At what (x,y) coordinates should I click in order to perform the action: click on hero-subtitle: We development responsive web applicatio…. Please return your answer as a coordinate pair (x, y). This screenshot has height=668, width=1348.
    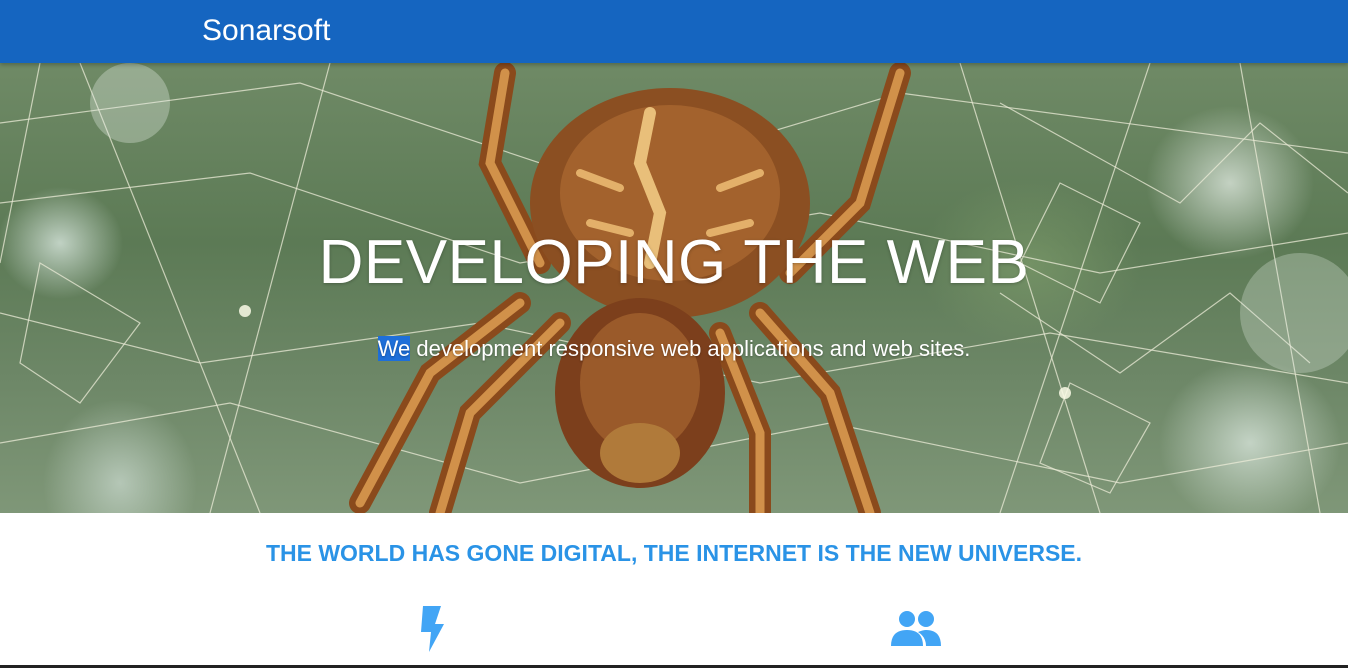
    Looking at the image, I should click on (674, 349).